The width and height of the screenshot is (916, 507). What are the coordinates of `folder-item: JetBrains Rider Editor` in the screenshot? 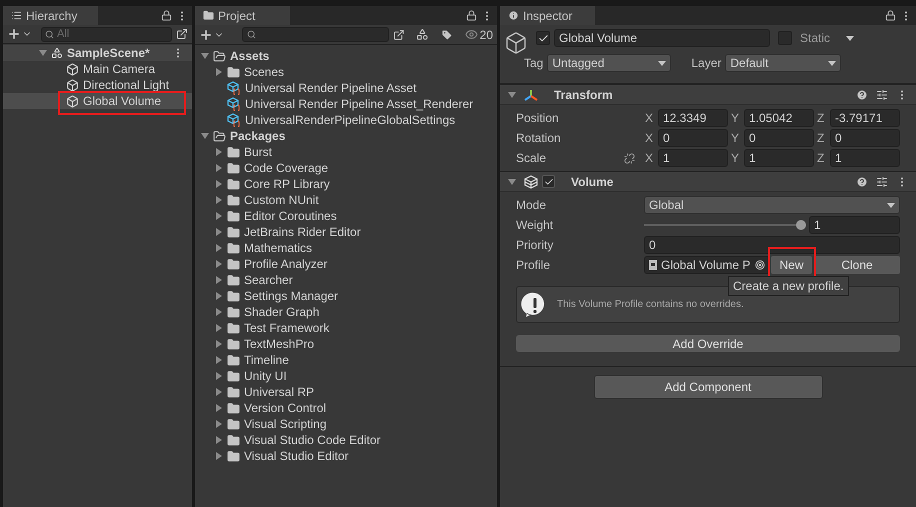 It's located at (346, 232).